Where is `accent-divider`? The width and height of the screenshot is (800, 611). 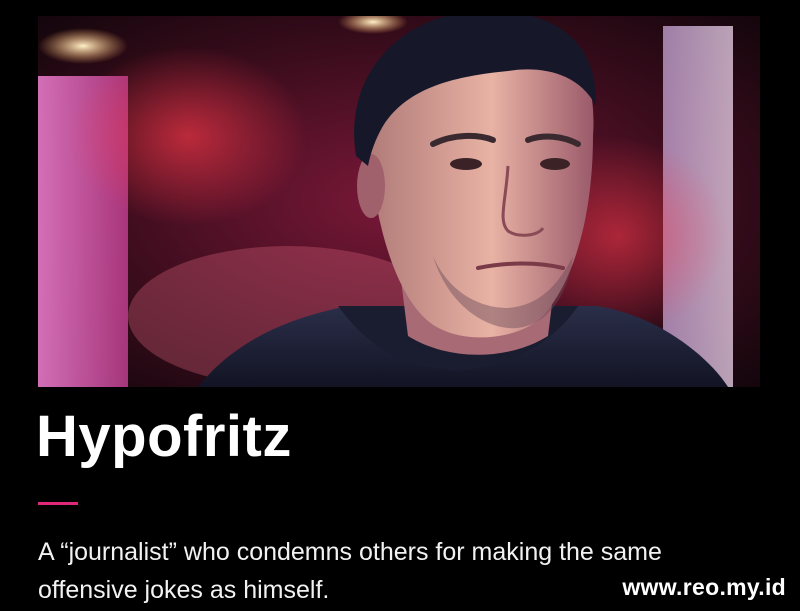
accent-divider is located at coordinates (58, 503).